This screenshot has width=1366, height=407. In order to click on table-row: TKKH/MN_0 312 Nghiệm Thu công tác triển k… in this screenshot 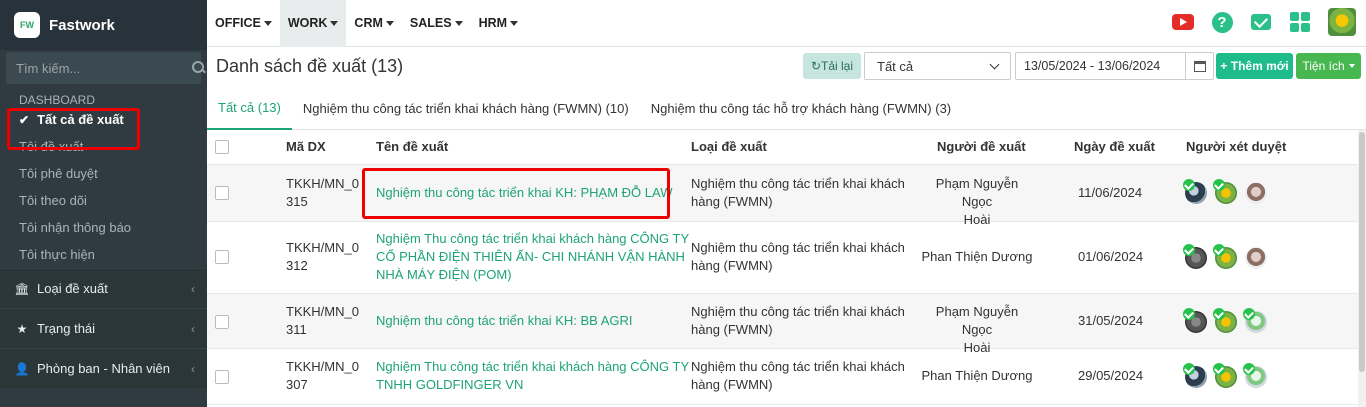, I will do `click(782, 258)`.